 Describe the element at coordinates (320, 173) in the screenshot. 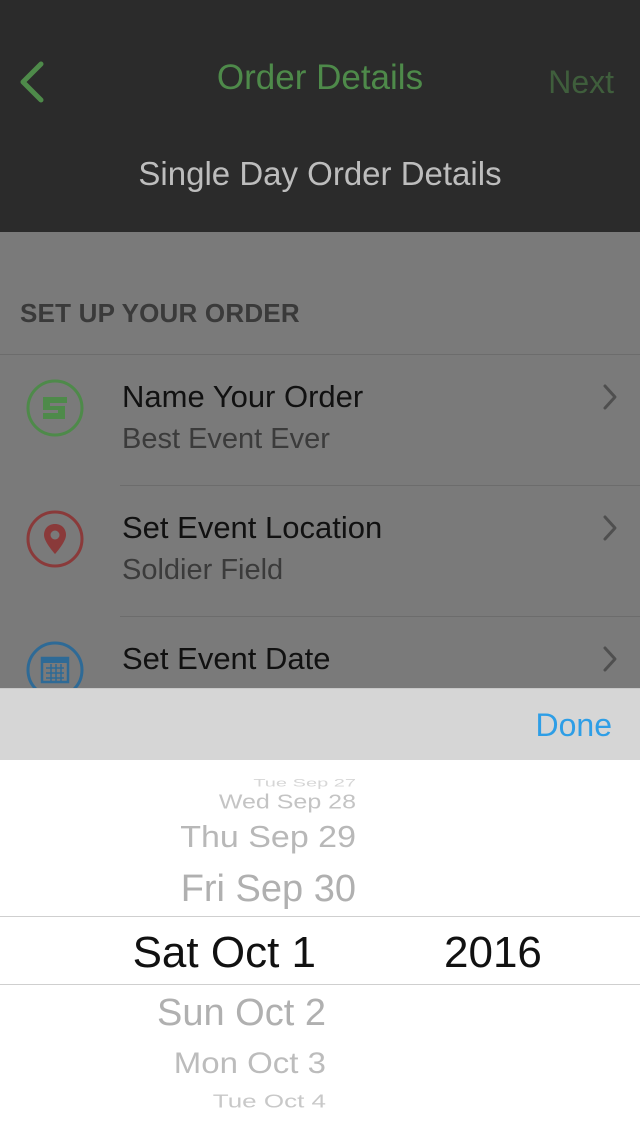

I see `page-subtitle: Single Day Order Details` at that location.